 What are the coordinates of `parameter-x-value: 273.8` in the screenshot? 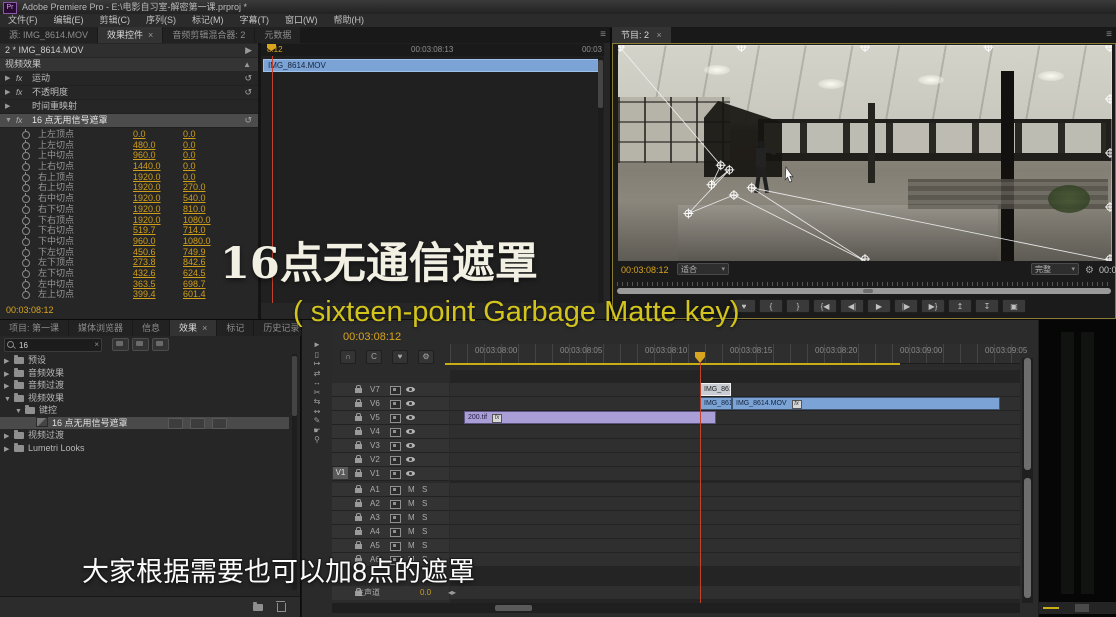 It's located at (155, 262).